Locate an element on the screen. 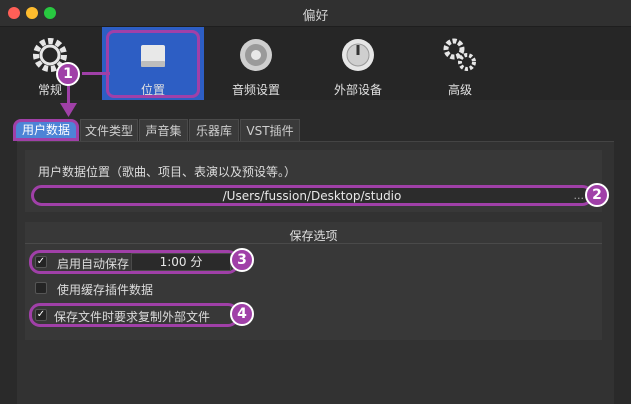 This screenshot has width=631, height=404. cache-plugin-checkbox is located at coordinates (41, 288).